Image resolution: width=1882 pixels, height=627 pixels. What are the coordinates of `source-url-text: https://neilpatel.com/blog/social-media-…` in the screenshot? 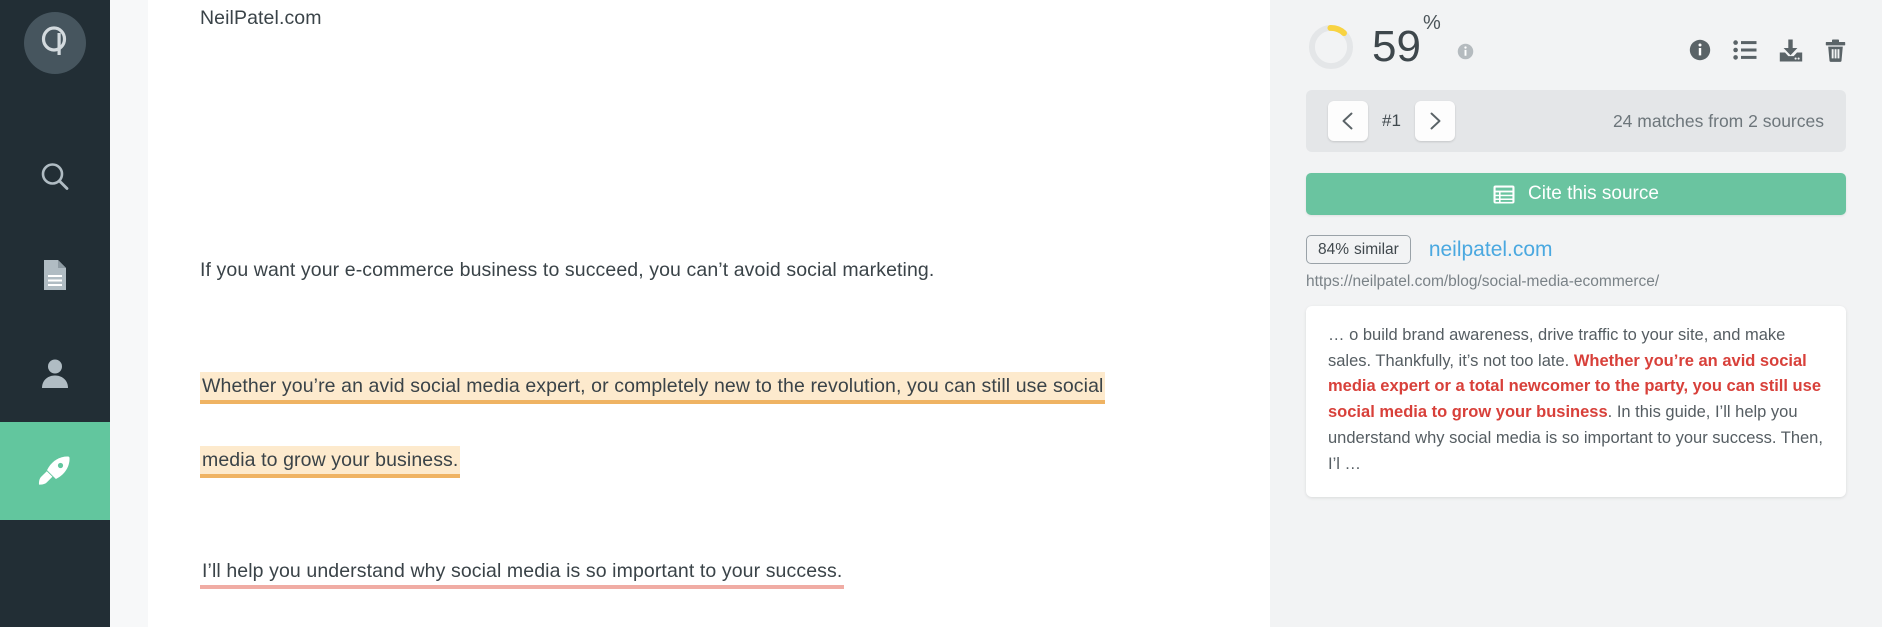 It's located at (1483, 281).